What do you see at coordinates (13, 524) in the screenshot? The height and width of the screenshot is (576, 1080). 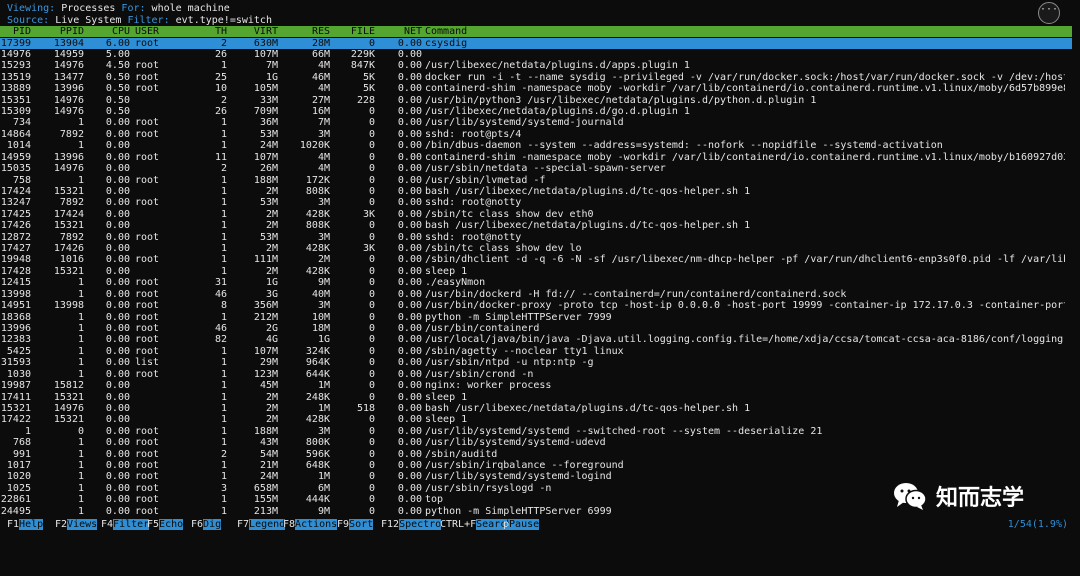 I see `fkey-key: F1` at bounding box center [13, 524].